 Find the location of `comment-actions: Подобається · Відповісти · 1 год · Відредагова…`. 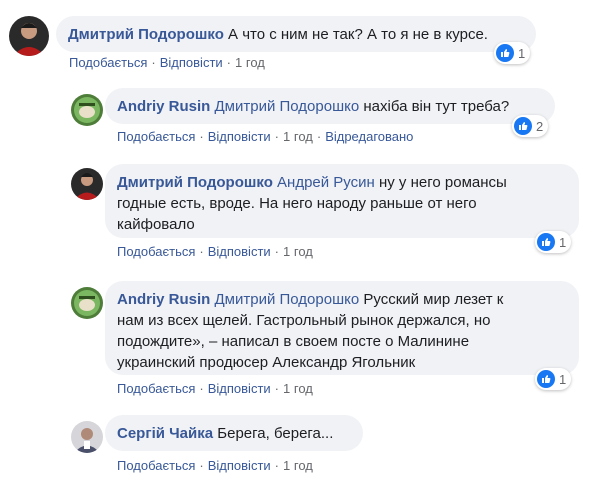

comment-actions: Подобається · Відповісти · 1 год · Відредагова… is located at coordinates (265, 136).